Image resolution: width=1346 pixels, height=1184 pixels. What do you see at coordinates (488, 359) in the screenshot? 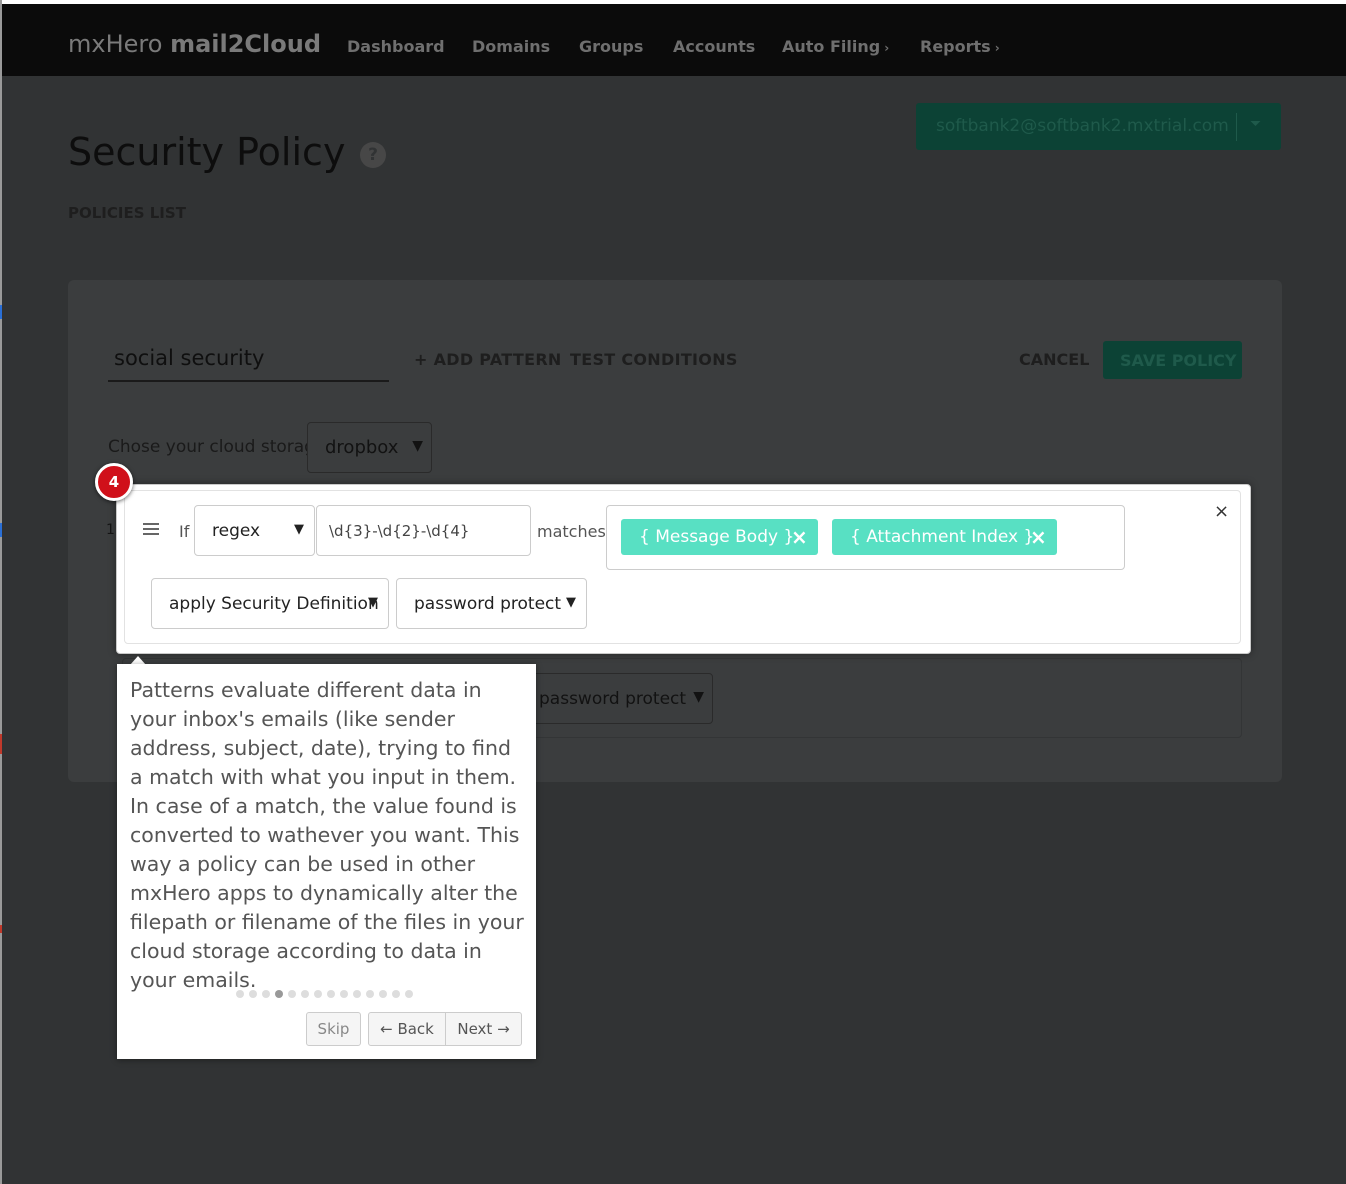
I see `add-pattern-button: + ADD PATTERN` at bounding box center [488, 359].